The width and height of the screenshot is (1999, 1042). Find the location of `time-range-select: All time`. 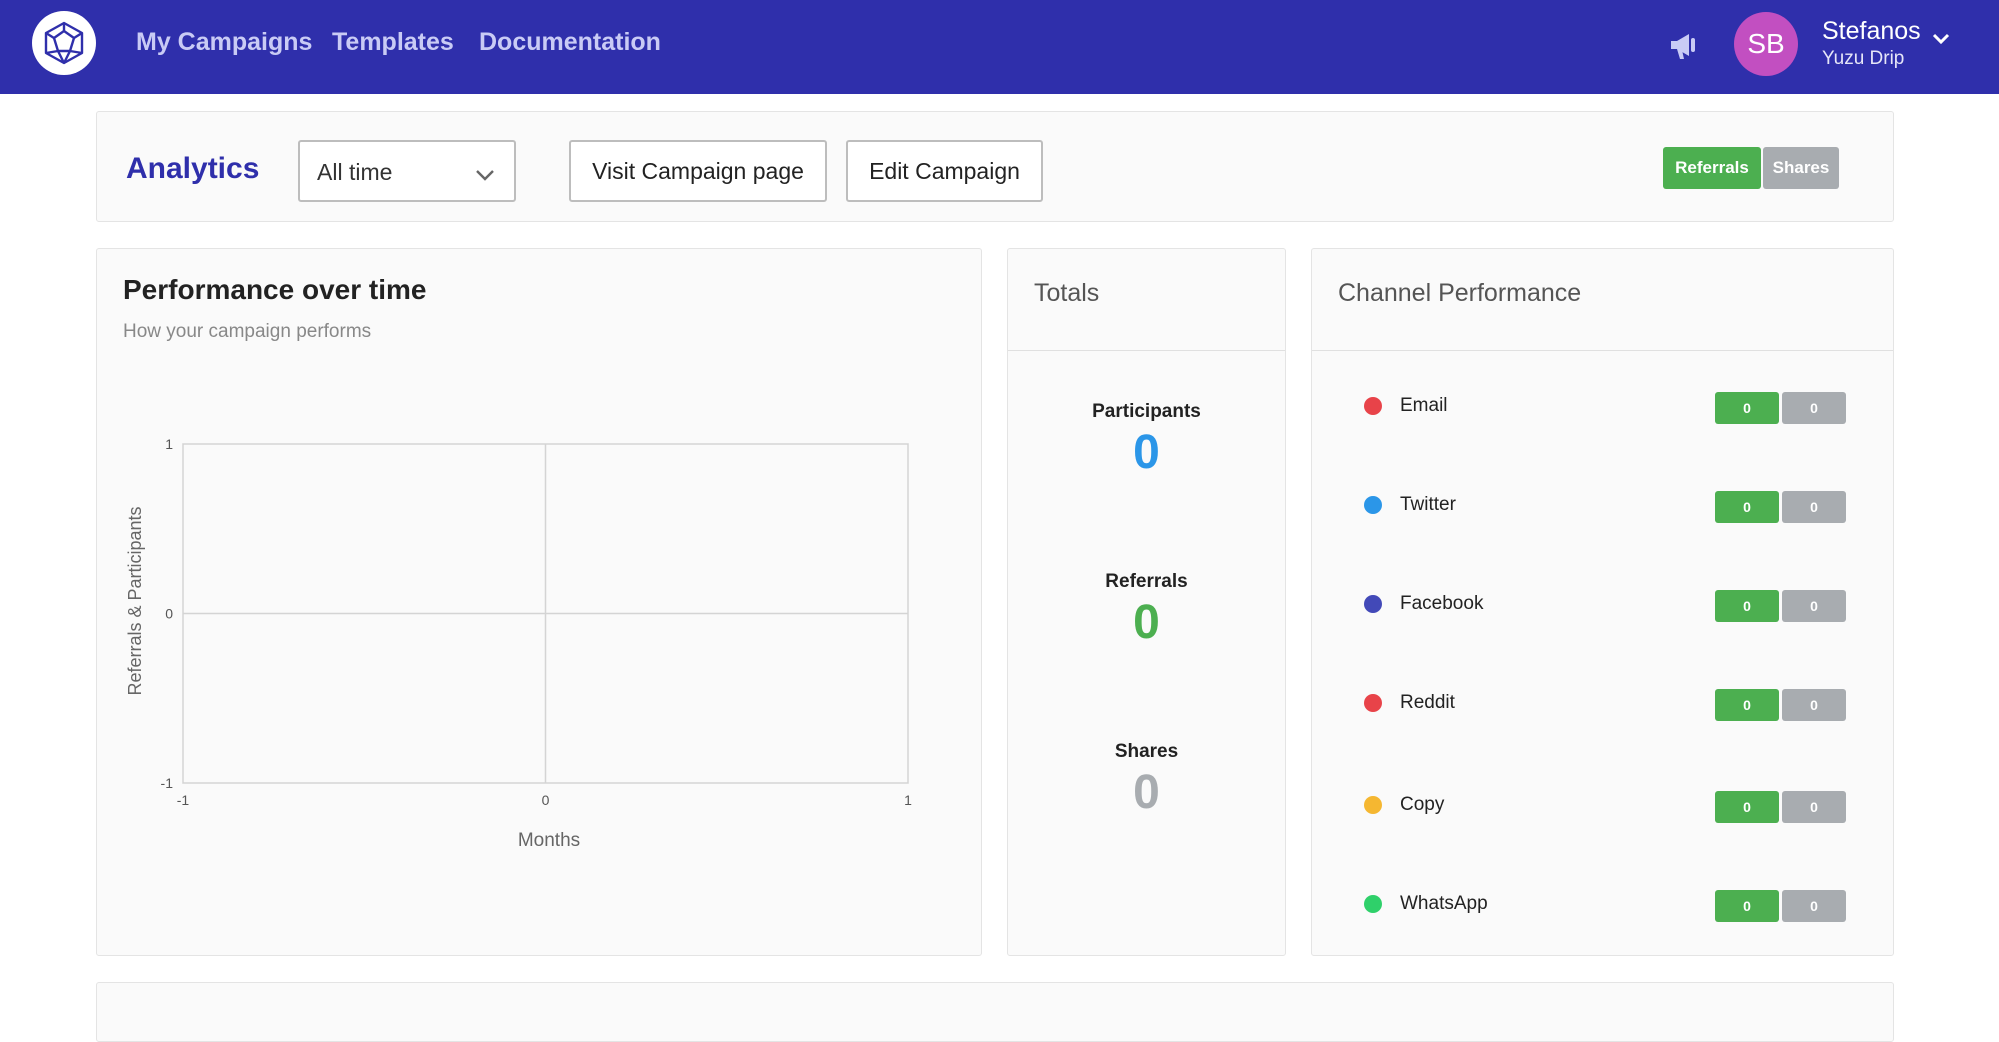

time-range-select: All time is located at coordinates (407, 171).